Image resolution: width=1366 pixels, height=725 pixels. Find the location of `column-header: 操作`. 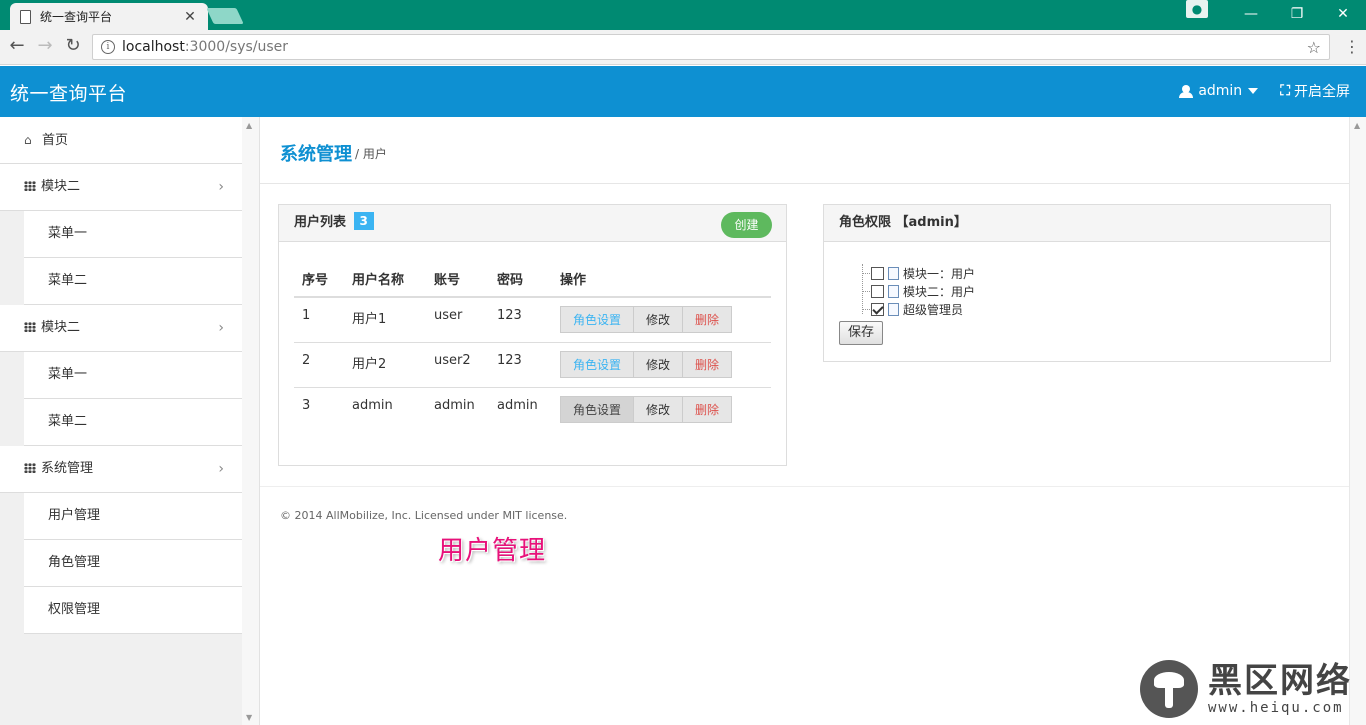

column-header: 操作 is located at coordinates (661, 279).